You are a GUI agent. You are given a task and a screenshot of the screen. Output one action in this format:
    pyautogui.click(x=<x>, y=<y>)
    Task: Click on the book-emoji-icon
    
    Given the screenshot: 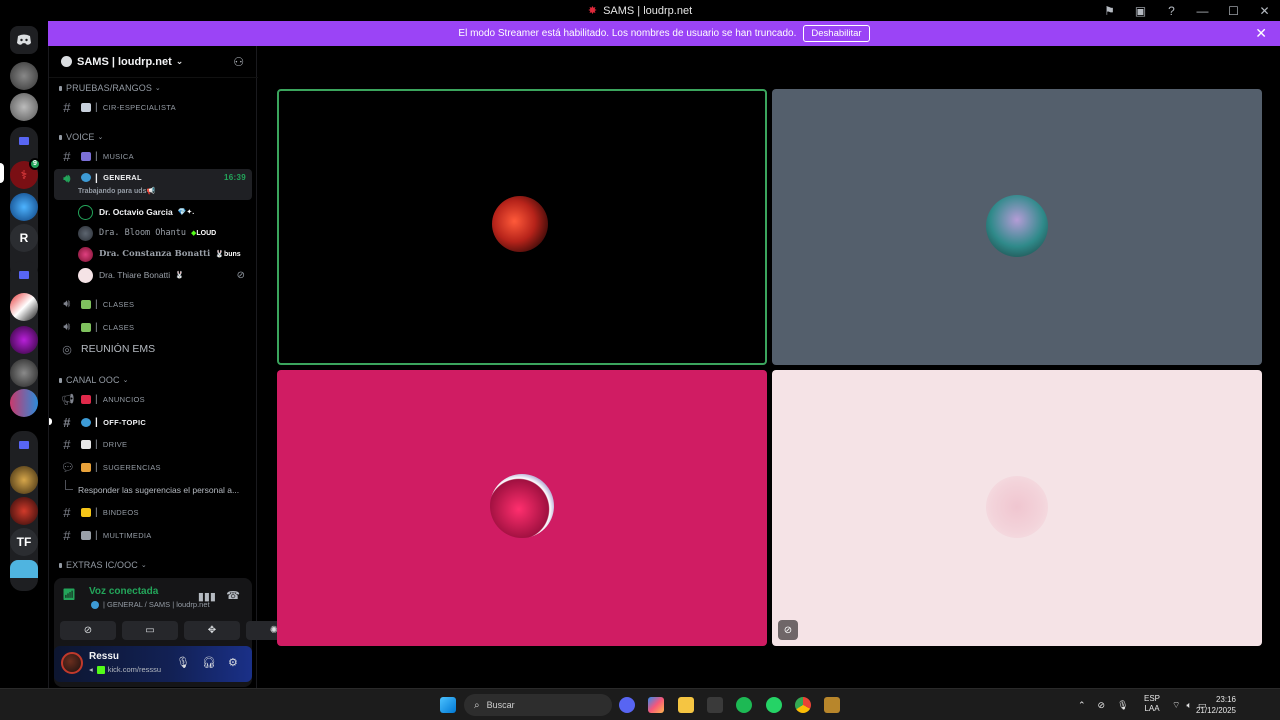 What is the action you would take?
    pyautogui.click(x=86, y=327)
    